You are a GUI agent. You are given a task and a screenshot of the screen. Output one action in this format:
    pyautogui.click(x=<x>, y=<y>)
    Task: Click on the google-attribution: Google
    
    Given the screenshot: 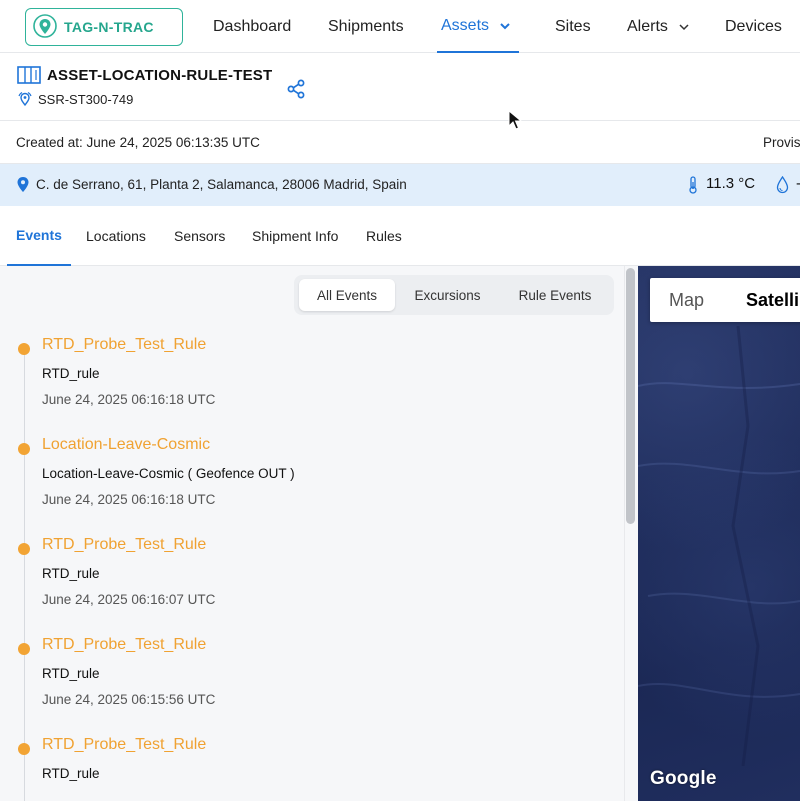 What is the action you would take?
    pyautogui.click(x=683, y=778)
    